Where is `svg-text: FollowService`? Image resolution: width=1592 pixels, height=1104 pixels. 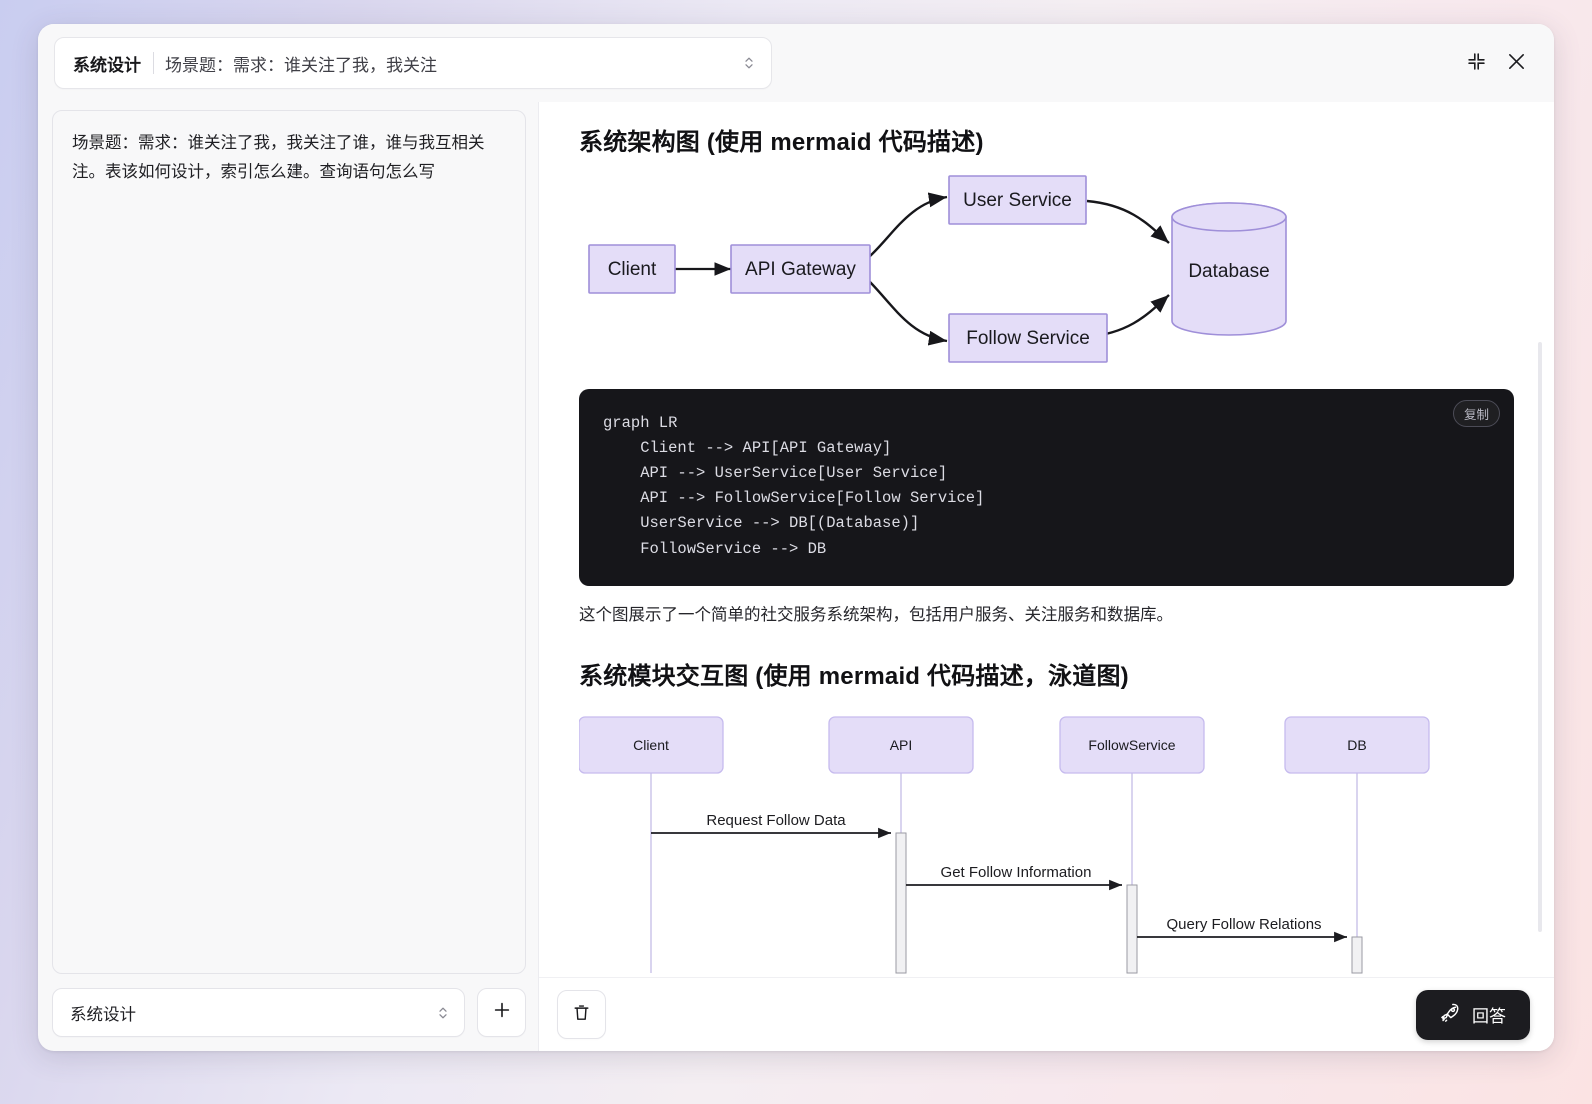 svg-text: FollowService is located at coordinates (1131, 745).